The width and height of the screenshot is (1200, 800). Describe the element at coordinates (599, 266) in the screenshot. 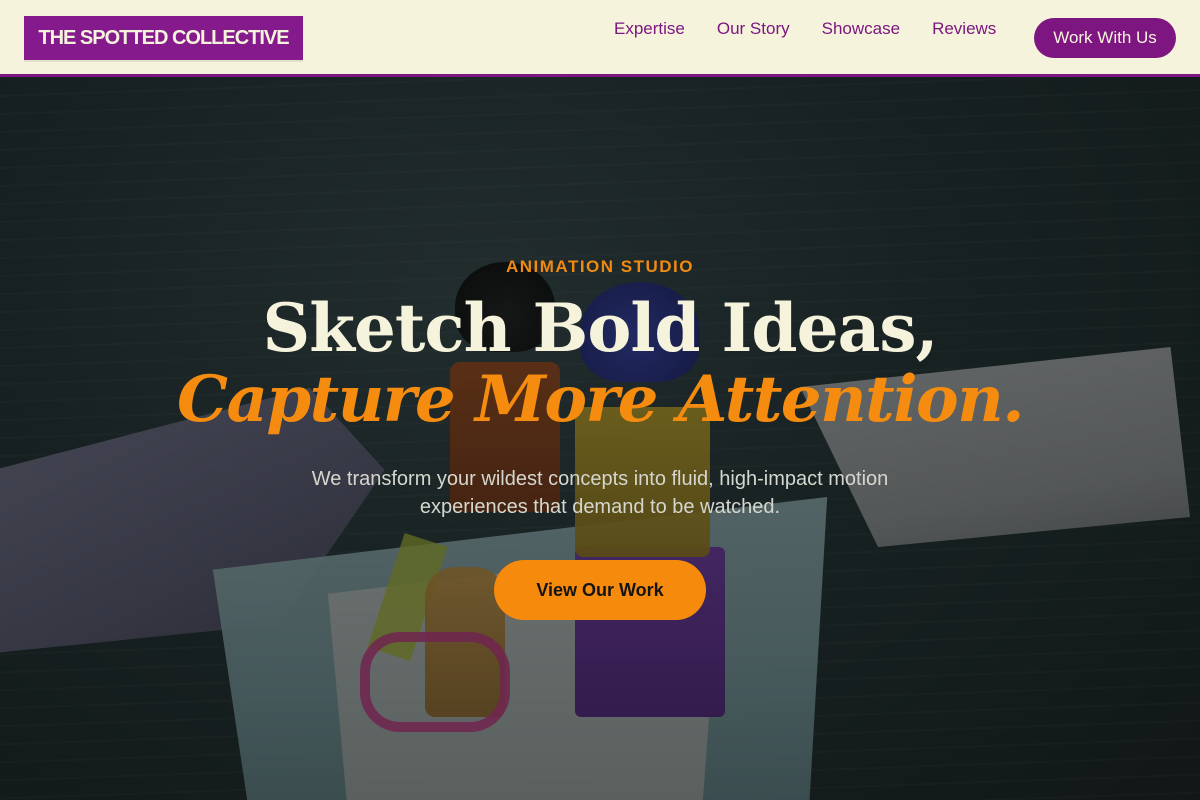

I see `hero-eyebrow: ANIMATION STUDIO` at that location.